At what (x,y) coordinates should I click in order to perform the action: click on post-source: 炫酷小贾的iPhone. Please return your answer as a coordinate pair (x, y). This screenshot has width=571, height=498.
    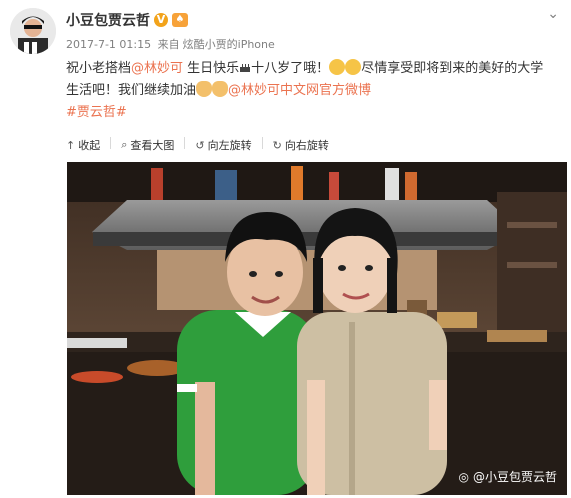
    Looking at the image, I should click on (229, 44).